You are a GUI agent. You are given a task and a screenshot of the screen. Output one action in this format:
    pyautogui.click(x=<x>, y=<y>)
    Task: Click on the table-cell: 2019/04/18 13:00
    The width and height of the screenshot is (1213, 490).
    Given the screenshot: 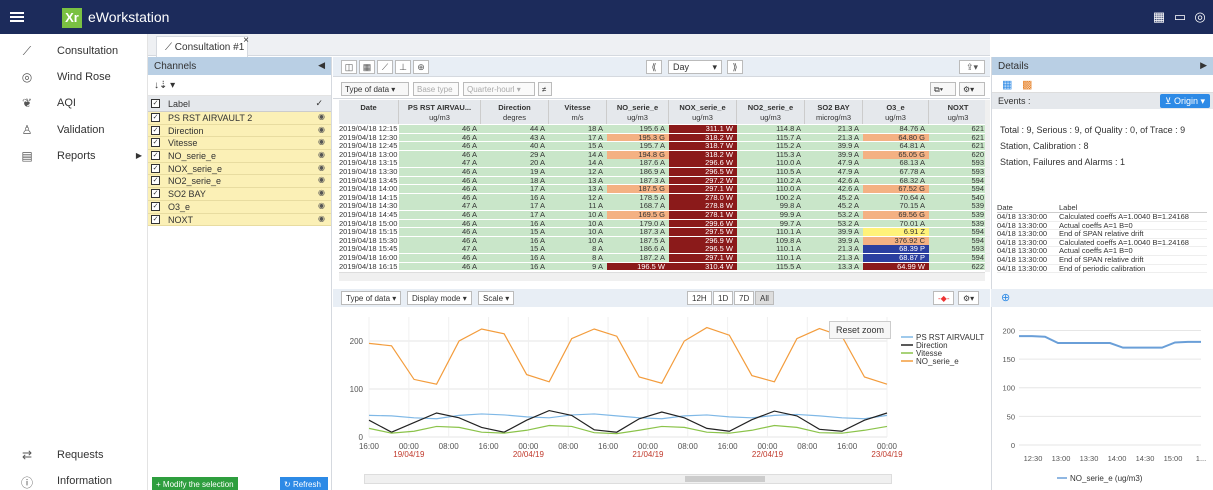 What is the action you would take?
    pyautogui.click(x=369, y=154)
    